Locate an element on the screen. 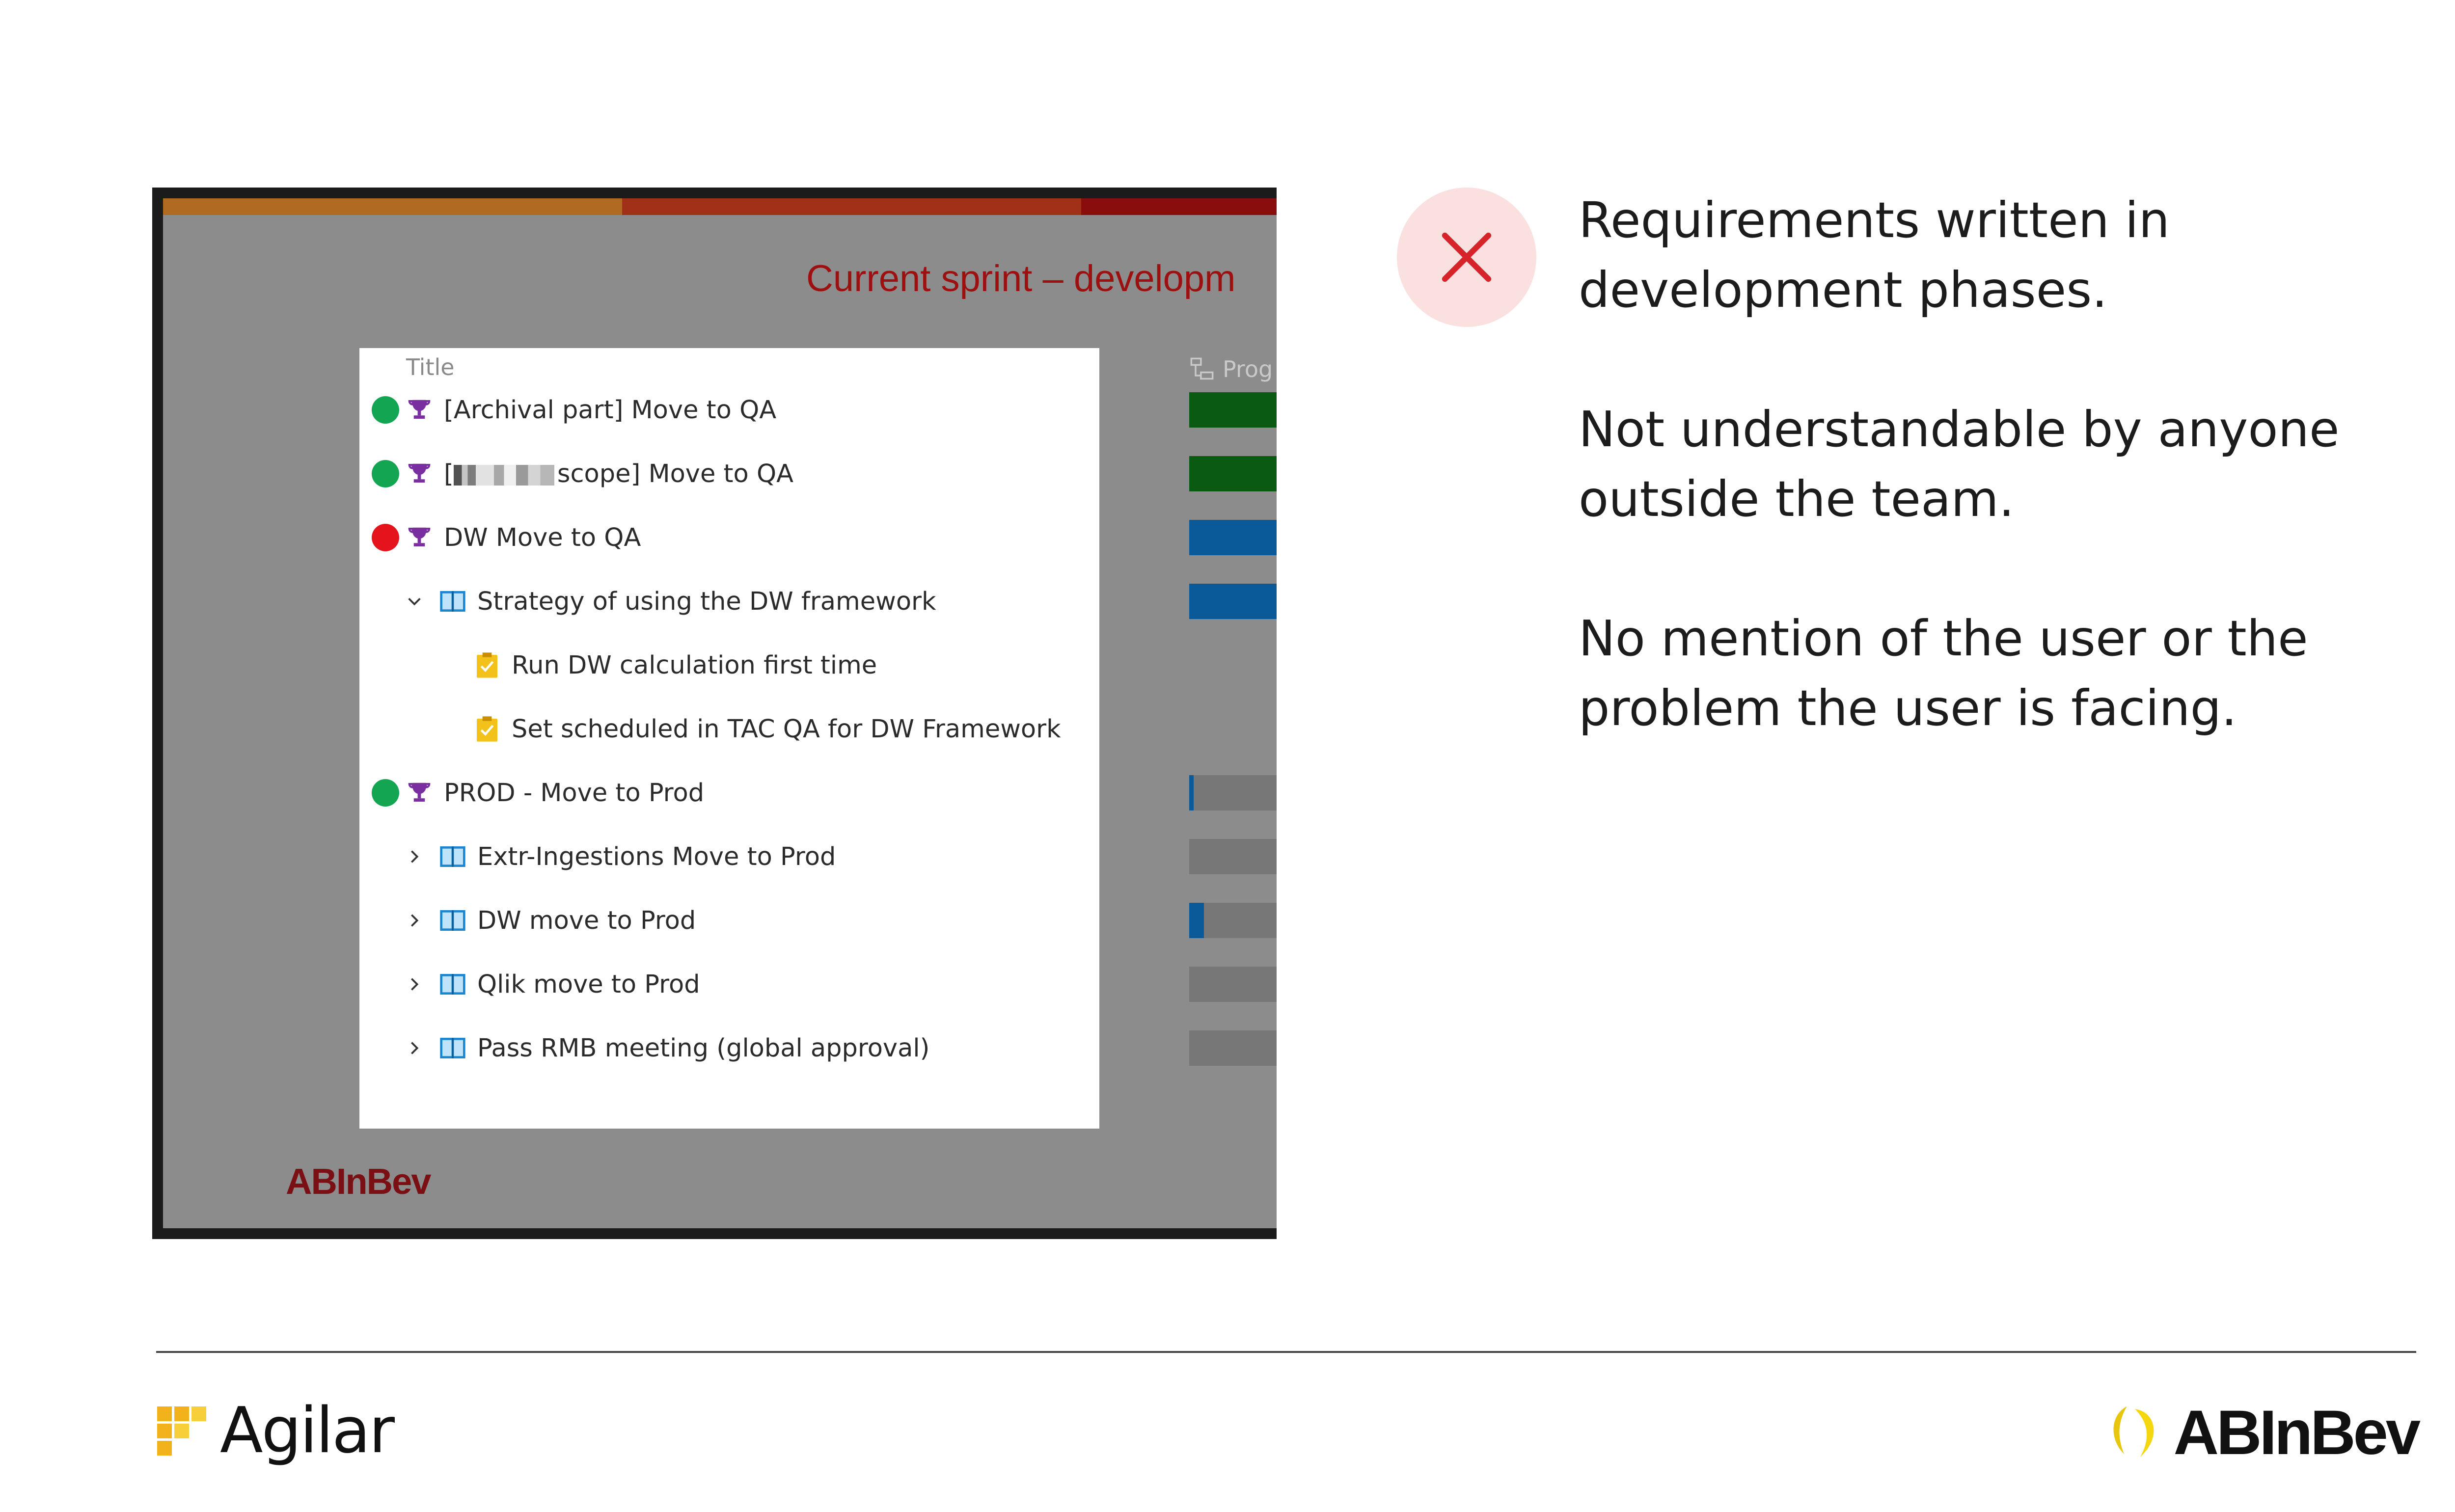 This screenshot has height=1512, width=2455. progress-column-header: Prog is located at coordinates (1231, 369).